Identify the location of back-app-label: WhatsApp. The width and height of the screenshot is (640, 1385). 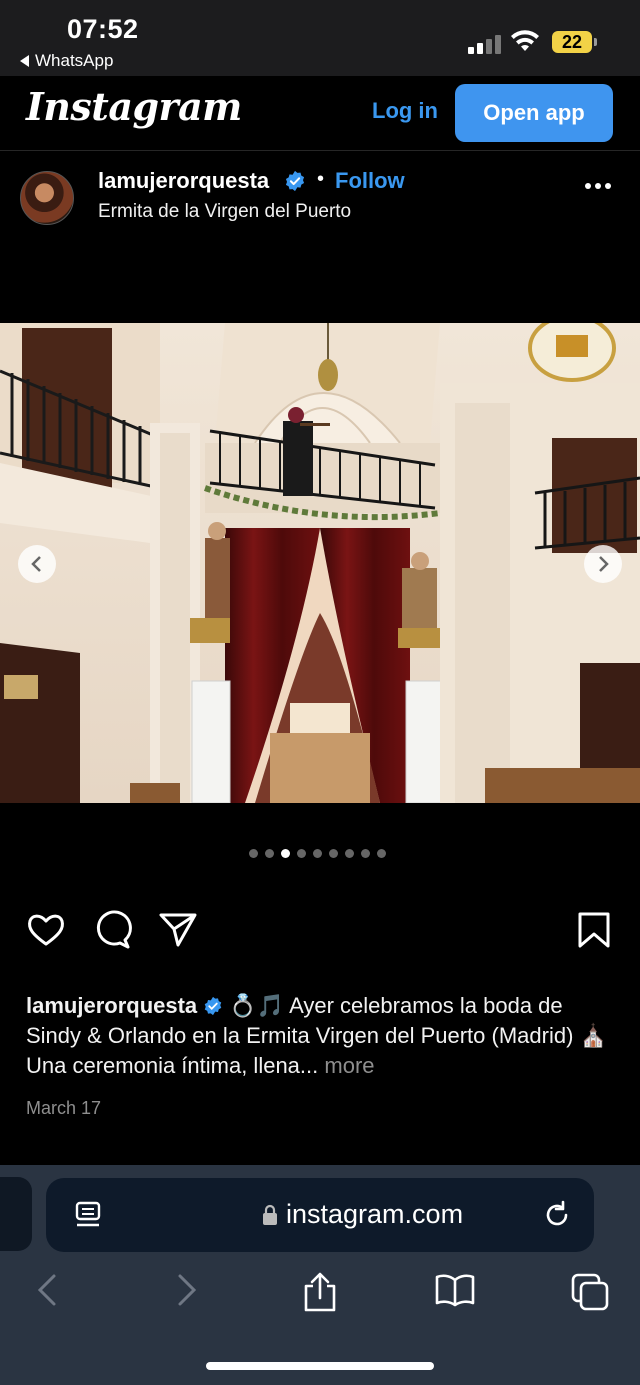
(74, 60).